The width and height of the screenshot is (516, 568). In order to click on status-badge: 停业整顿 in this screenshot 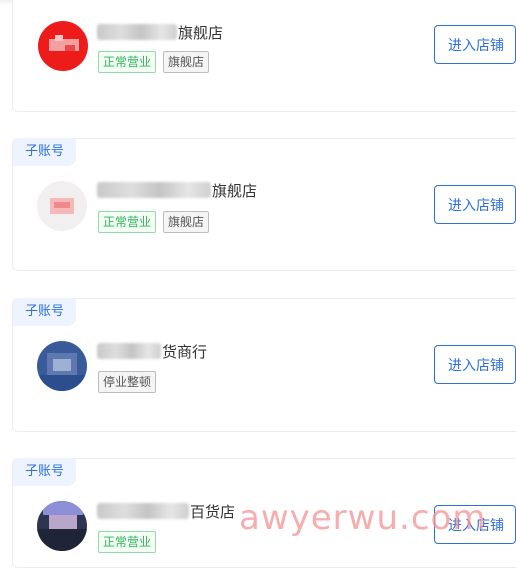, I will do `click(127, 382)`.